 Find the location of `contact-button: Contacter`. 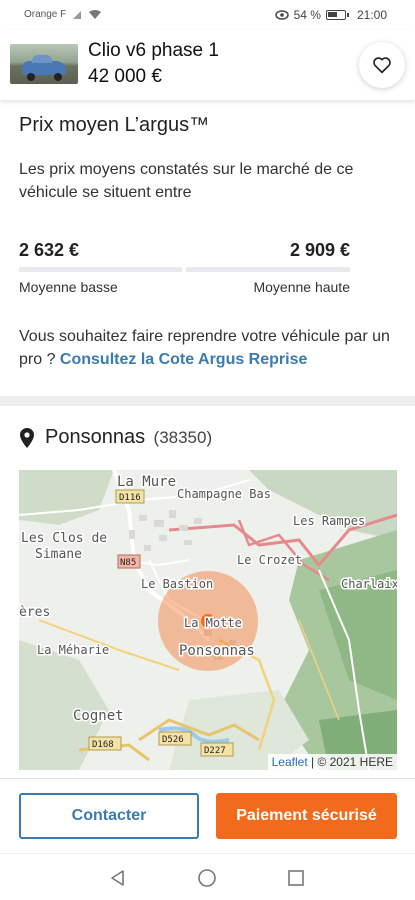

contact-button: Contacter is located at coordinates (109, 816).